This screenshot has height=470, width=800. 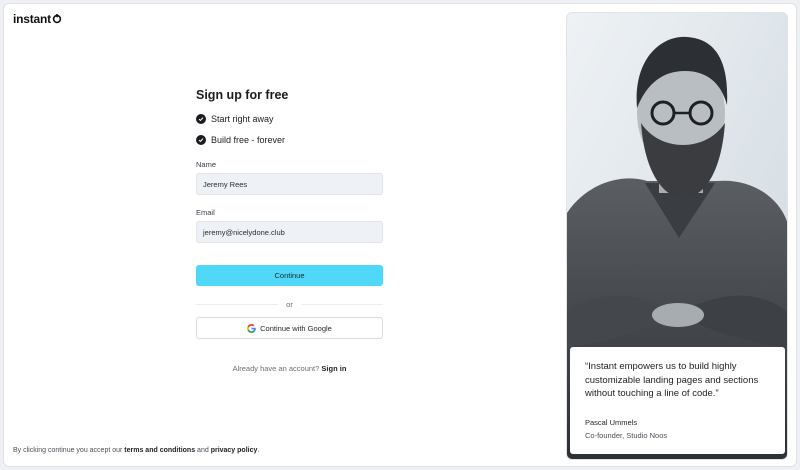 I want to click on signin-prompt-text: Already have an account?, so click(x=276, y=368).